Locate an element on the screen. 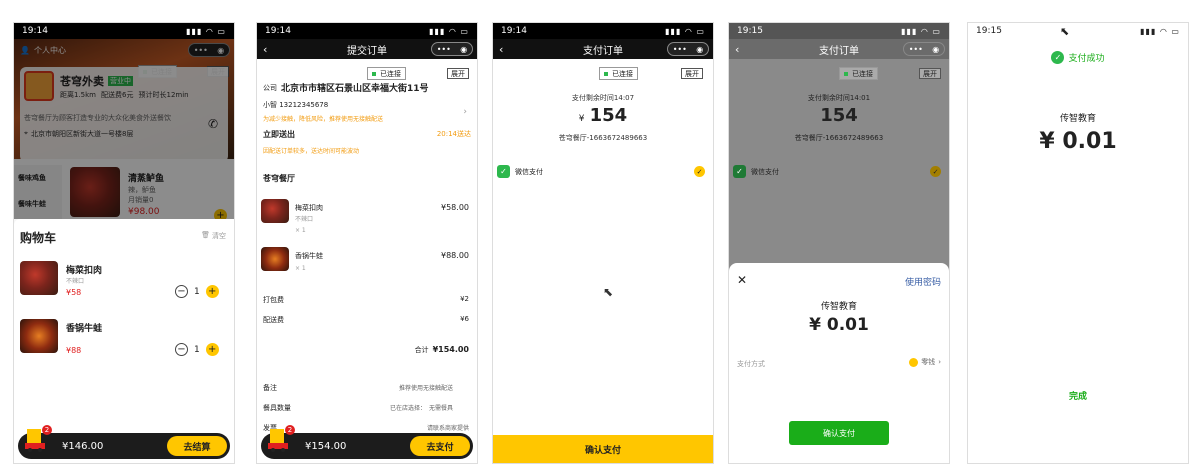  trash-icon: 🗑 is located at coordinates (205, 235).